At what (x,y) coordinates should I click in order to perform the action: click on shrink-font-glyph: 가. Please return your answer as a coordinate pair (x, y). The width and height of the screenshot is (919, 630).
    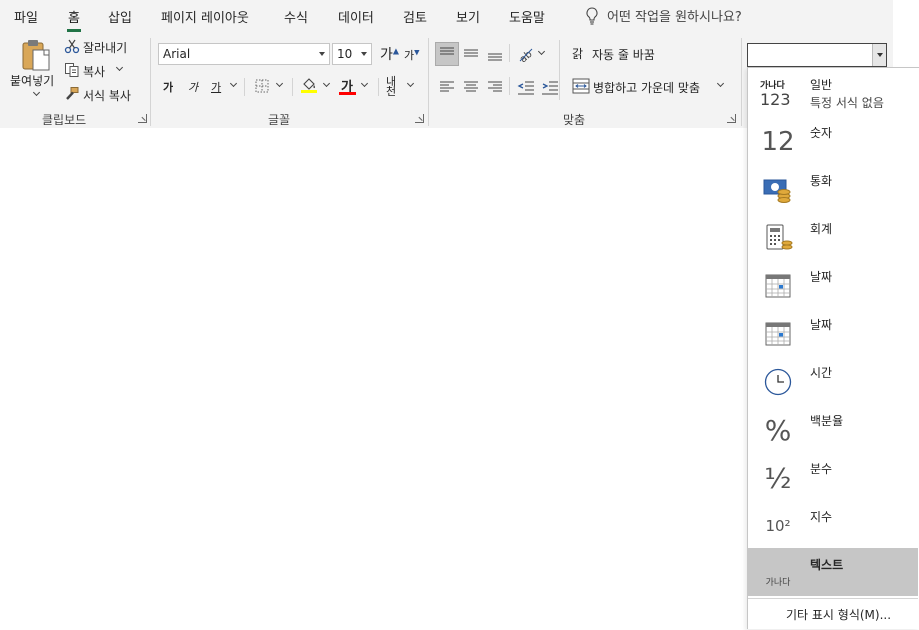
    Looking at the image, I should click on (409, 55).